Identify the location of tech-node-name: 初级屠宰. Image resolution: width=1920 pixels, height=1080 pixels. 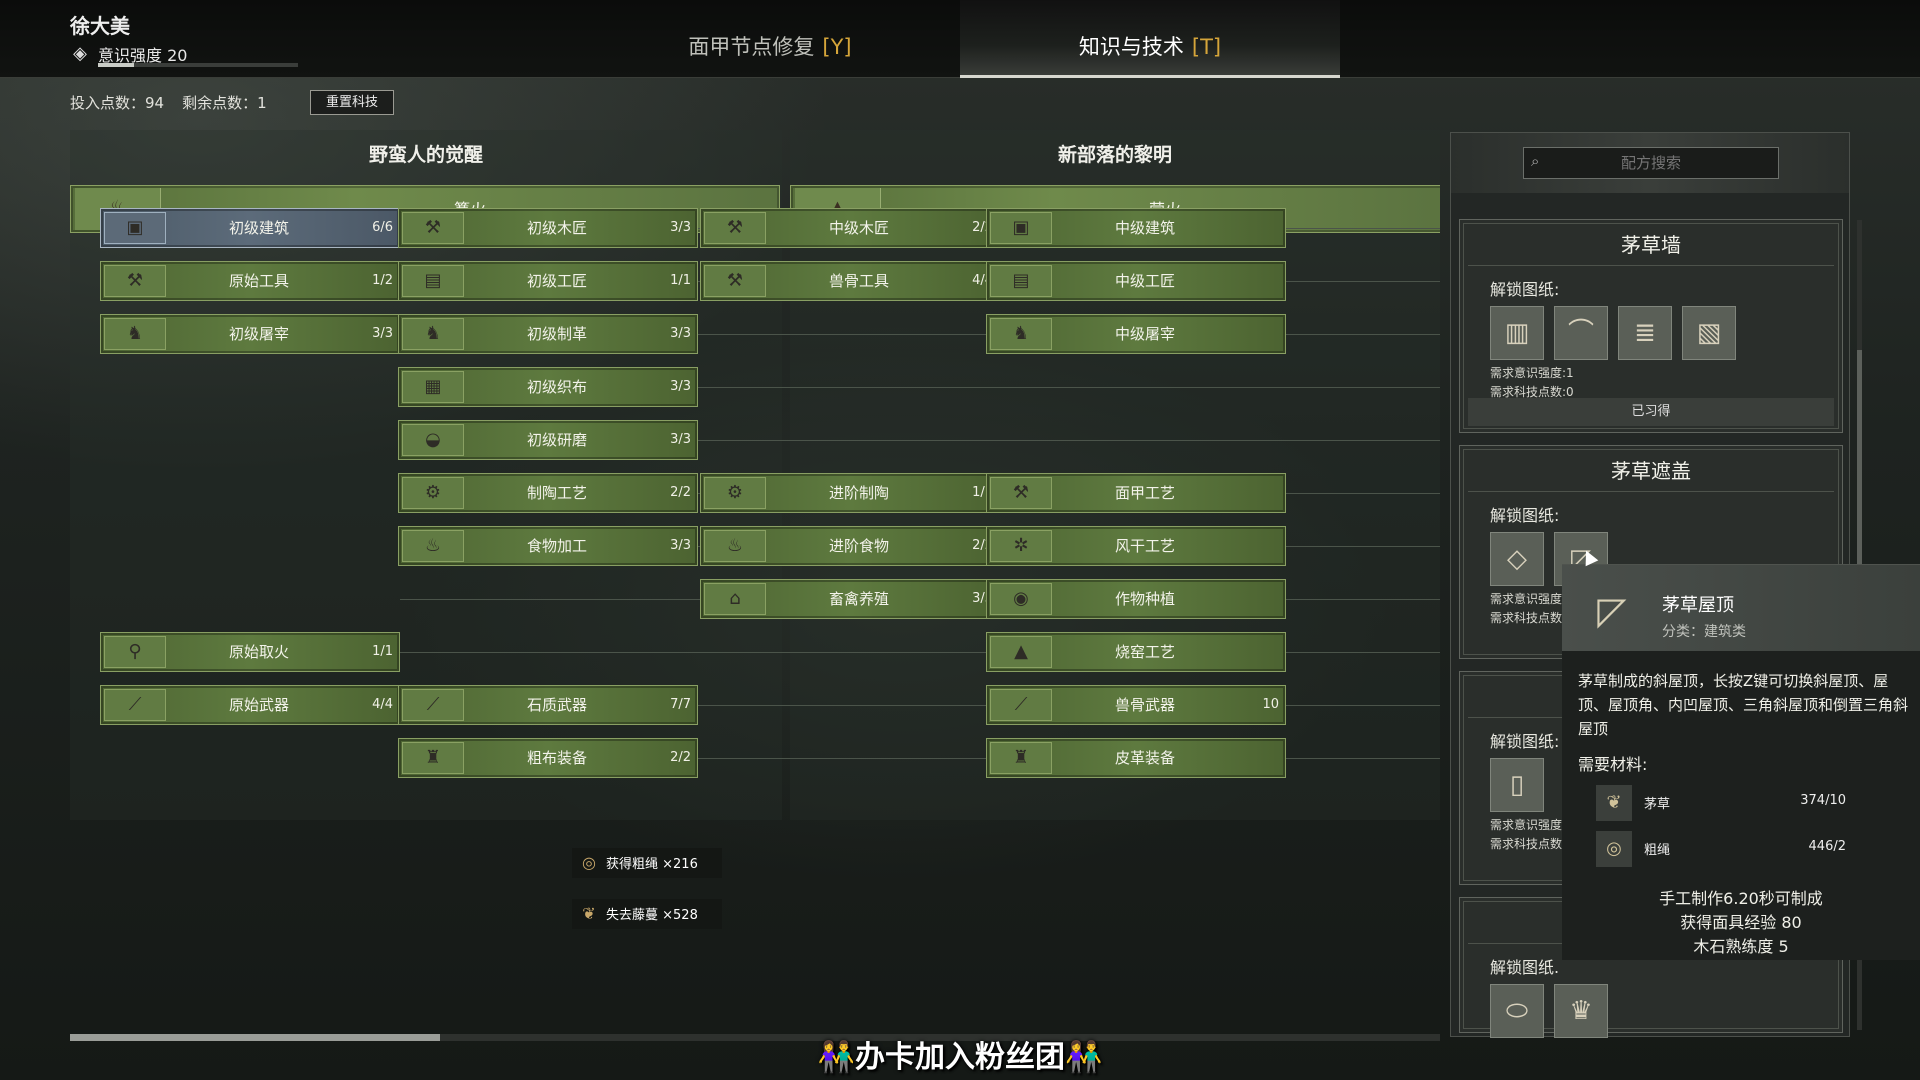
(258, 334).